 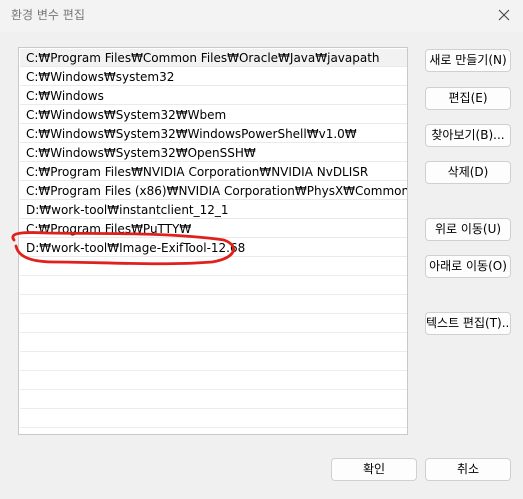 I want to click on delete-button: 삭제(D), so click(x=468, y=172).